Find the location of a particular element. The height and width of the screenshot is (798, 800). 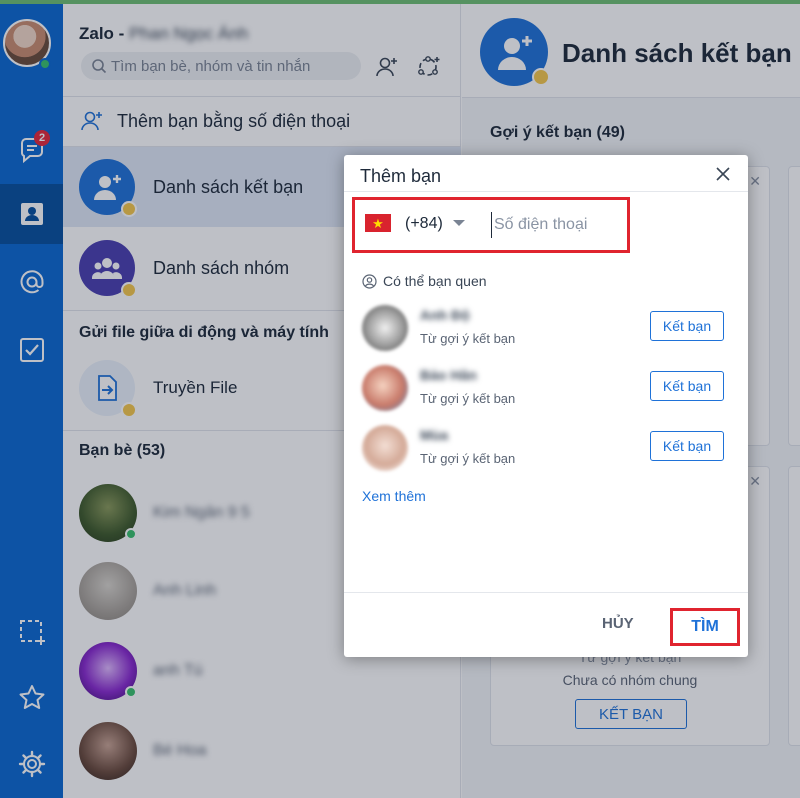

find-button: TÌM is located at coordinates (705, 627).